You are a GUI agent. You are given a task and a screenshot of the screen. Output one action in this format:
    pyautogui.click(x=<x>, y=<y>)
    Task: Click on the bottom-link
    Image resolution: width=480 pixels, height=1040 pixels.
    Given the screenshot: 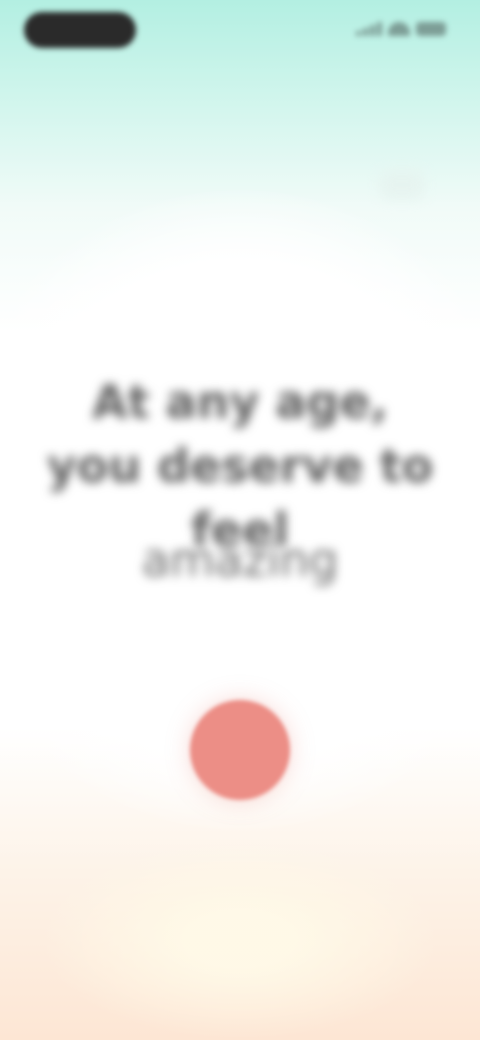 What is the action you would take?
    pyautogui.click(x=109, y=866)
    